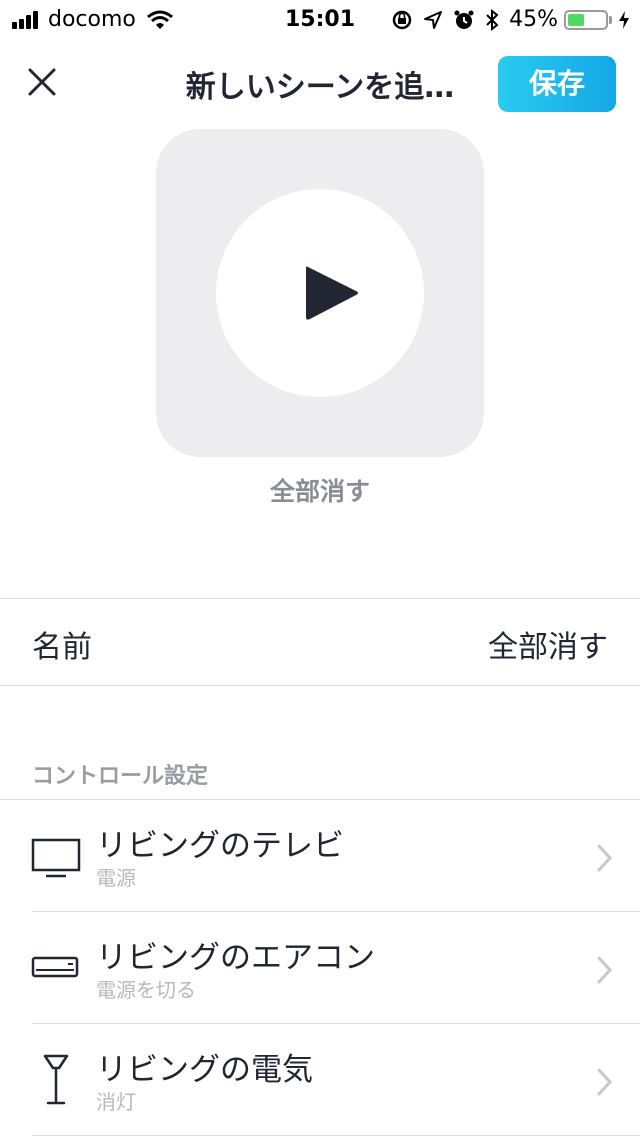 The image size is (640, 1136). I want to click on air-conditioner-icon, so click(55, 967).